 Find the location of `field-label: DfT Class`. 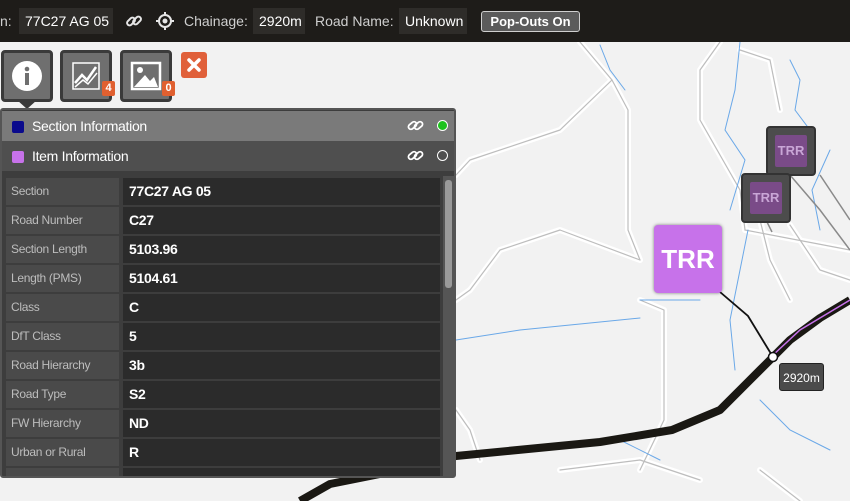

field-label: DfT Class is located at coordinates (62, 336).